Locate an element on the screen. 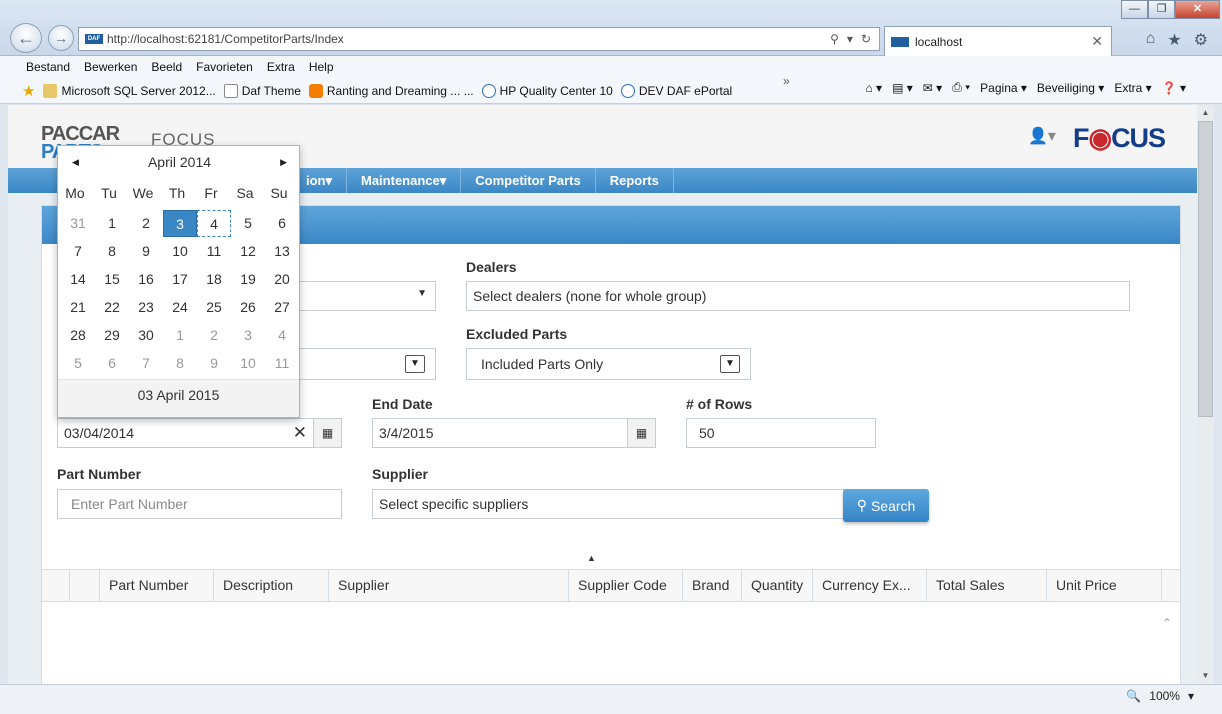  favorite-item: DEV DAF ePortal is located at coordinates (676, 90).